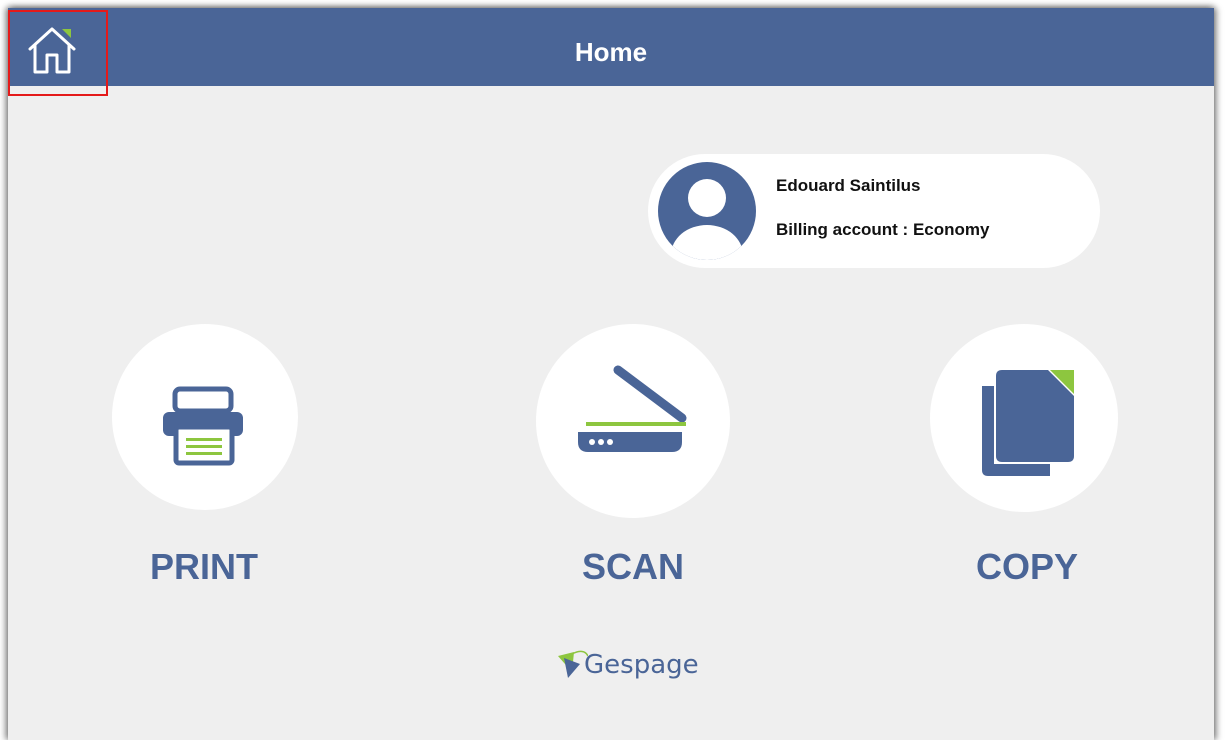  I want to click on scan-label: SCAN, so click(632, 566).